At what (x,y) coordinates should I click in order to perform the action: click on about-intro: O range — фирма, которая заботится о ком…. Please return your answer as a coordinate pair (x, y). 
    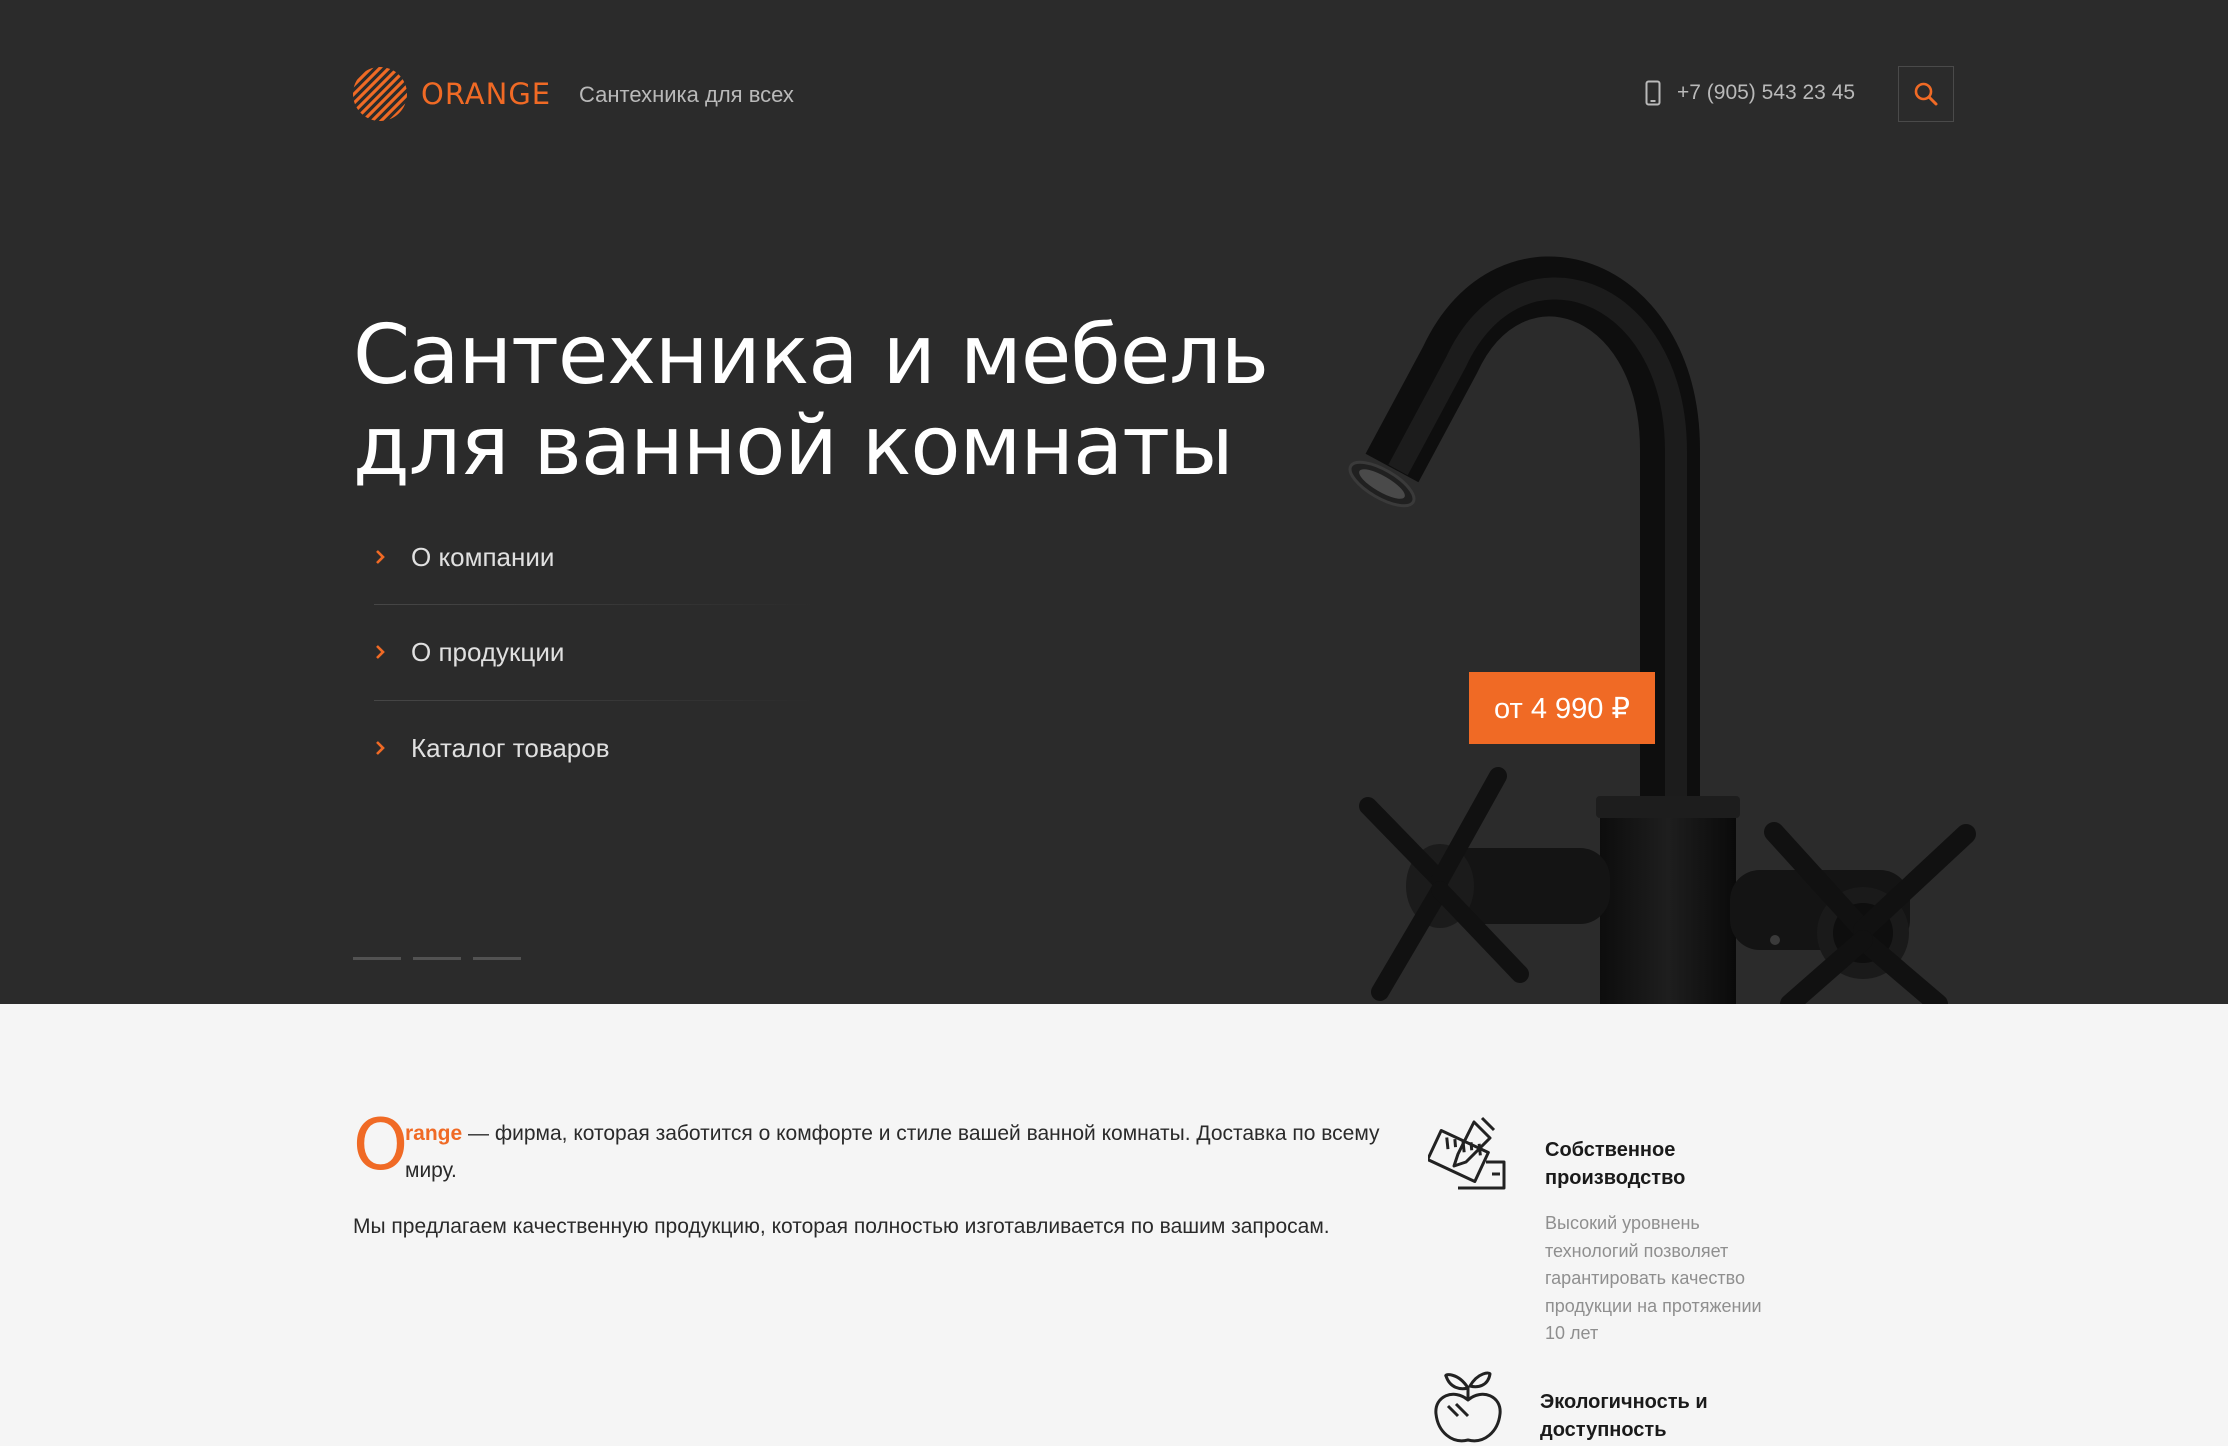
    Looking at the image, I should click on (878, 1149).